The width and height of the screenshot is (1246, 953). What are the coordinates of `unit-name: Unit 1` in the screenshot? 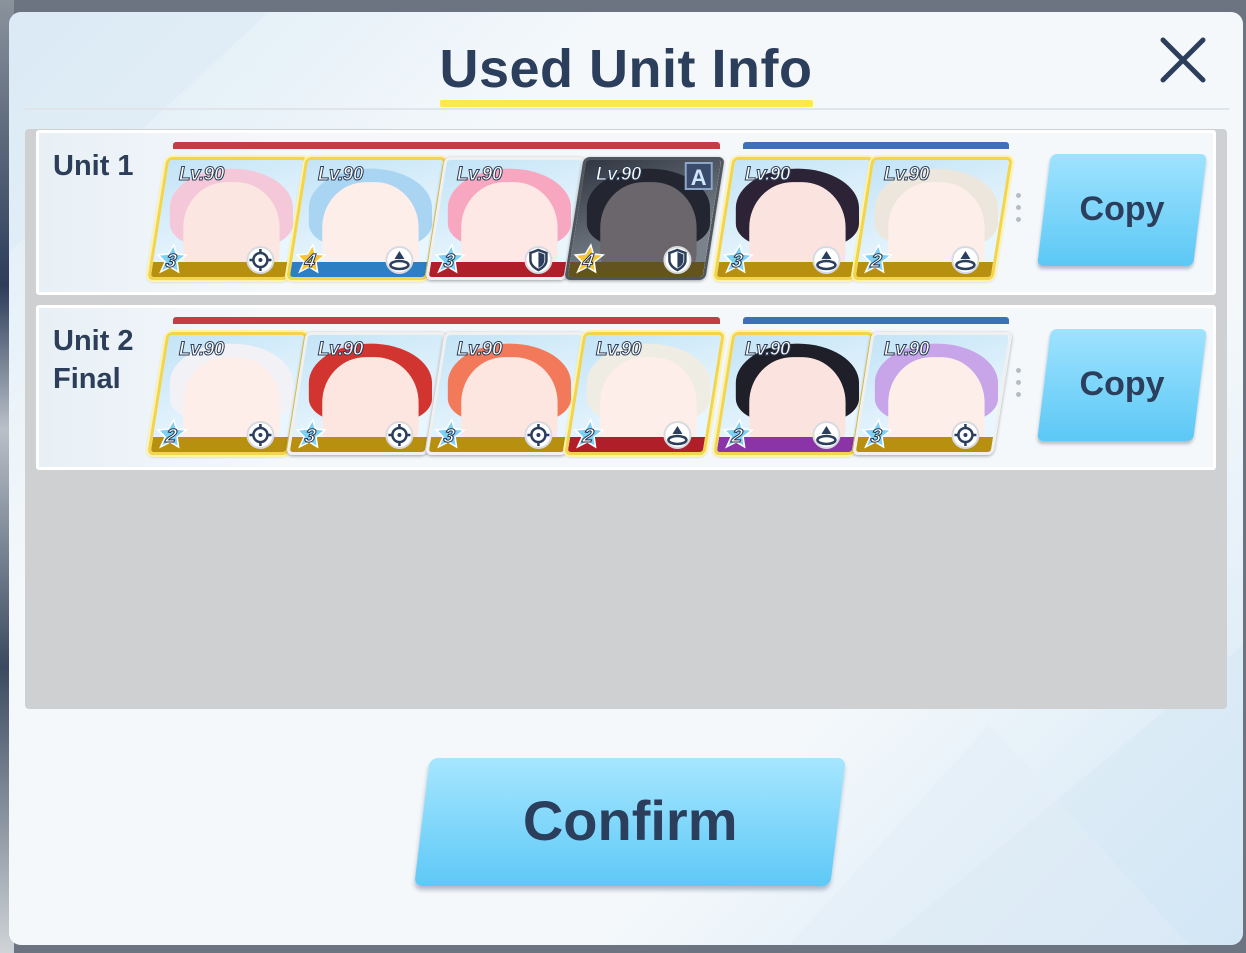 It's located at (93, 166).